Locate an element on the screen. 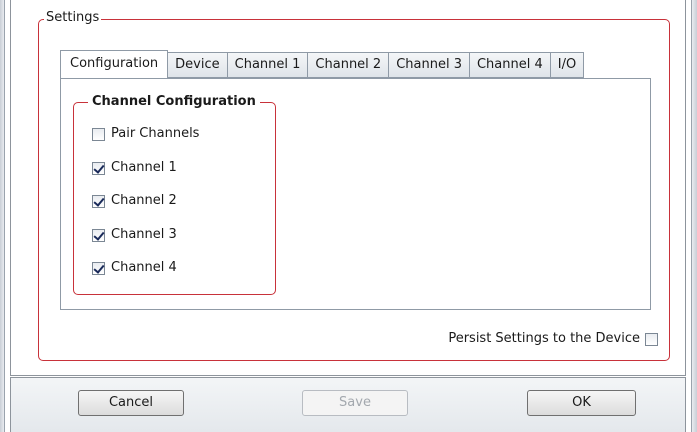 The width and height of the screenshot is (697, 432). channel-3-label: Channel 3 is located at coordinates (144, 234).